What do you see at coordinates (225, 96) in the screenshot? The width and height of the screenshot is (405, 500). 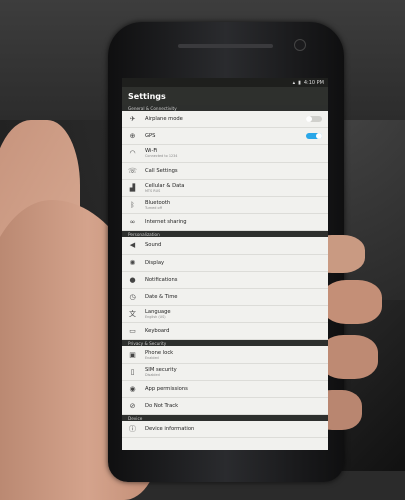 I see `page-title: Settings` at bounding box center [225, 96].